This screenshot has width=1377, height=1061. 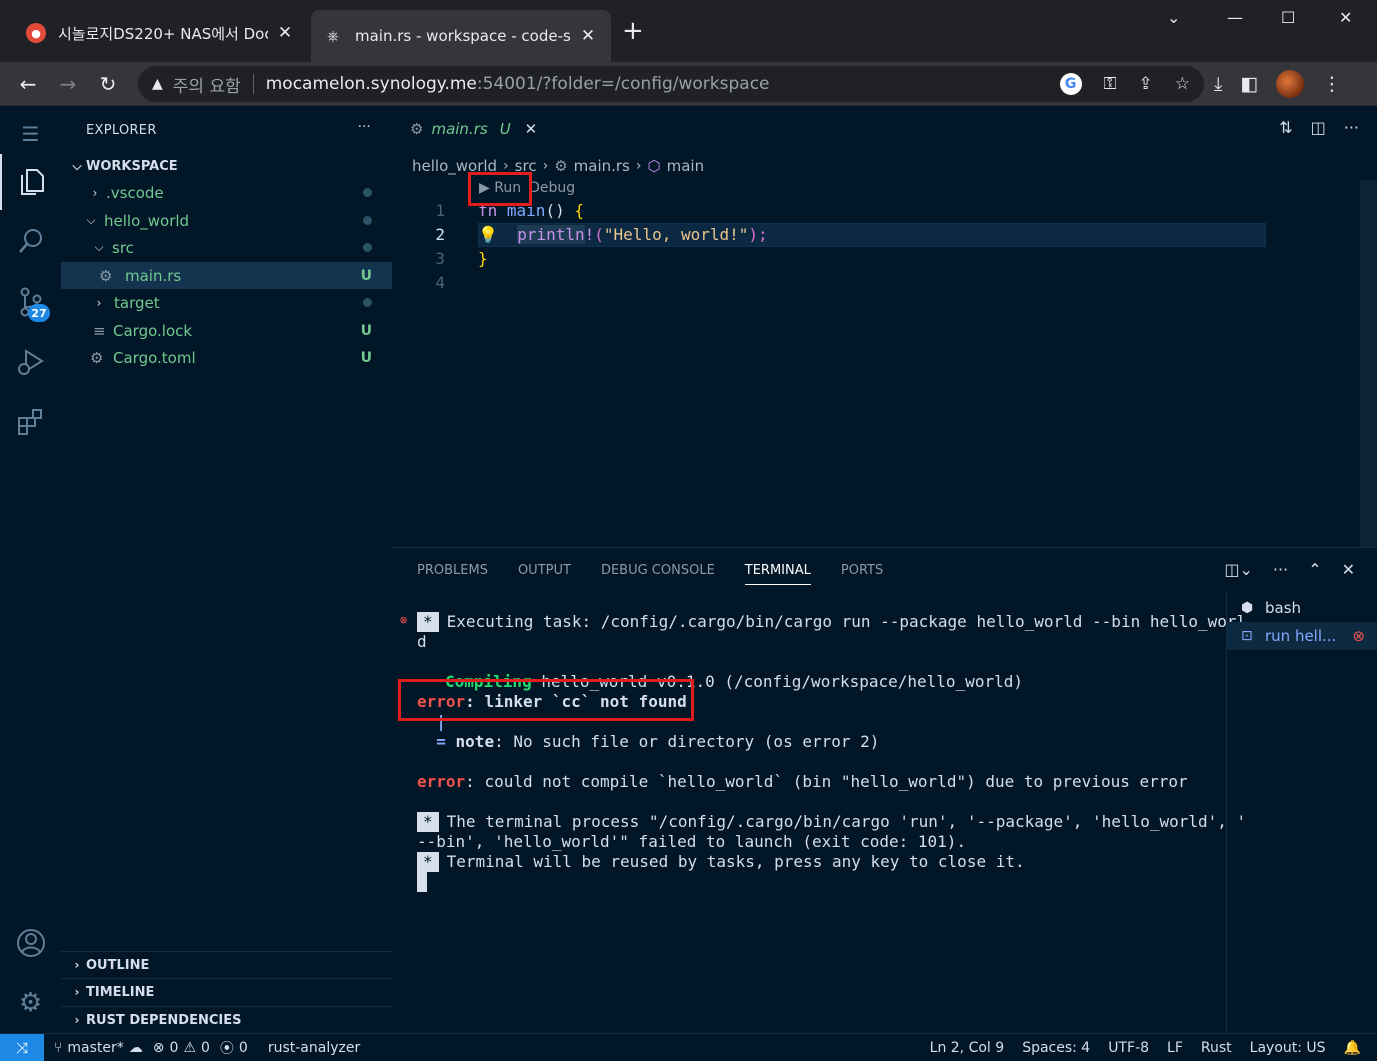 What do you see at coordinates (1314, 569) in the screenshot?
I see `maximize-panel-icon: ⌃` at bounding box center [1314, 569].